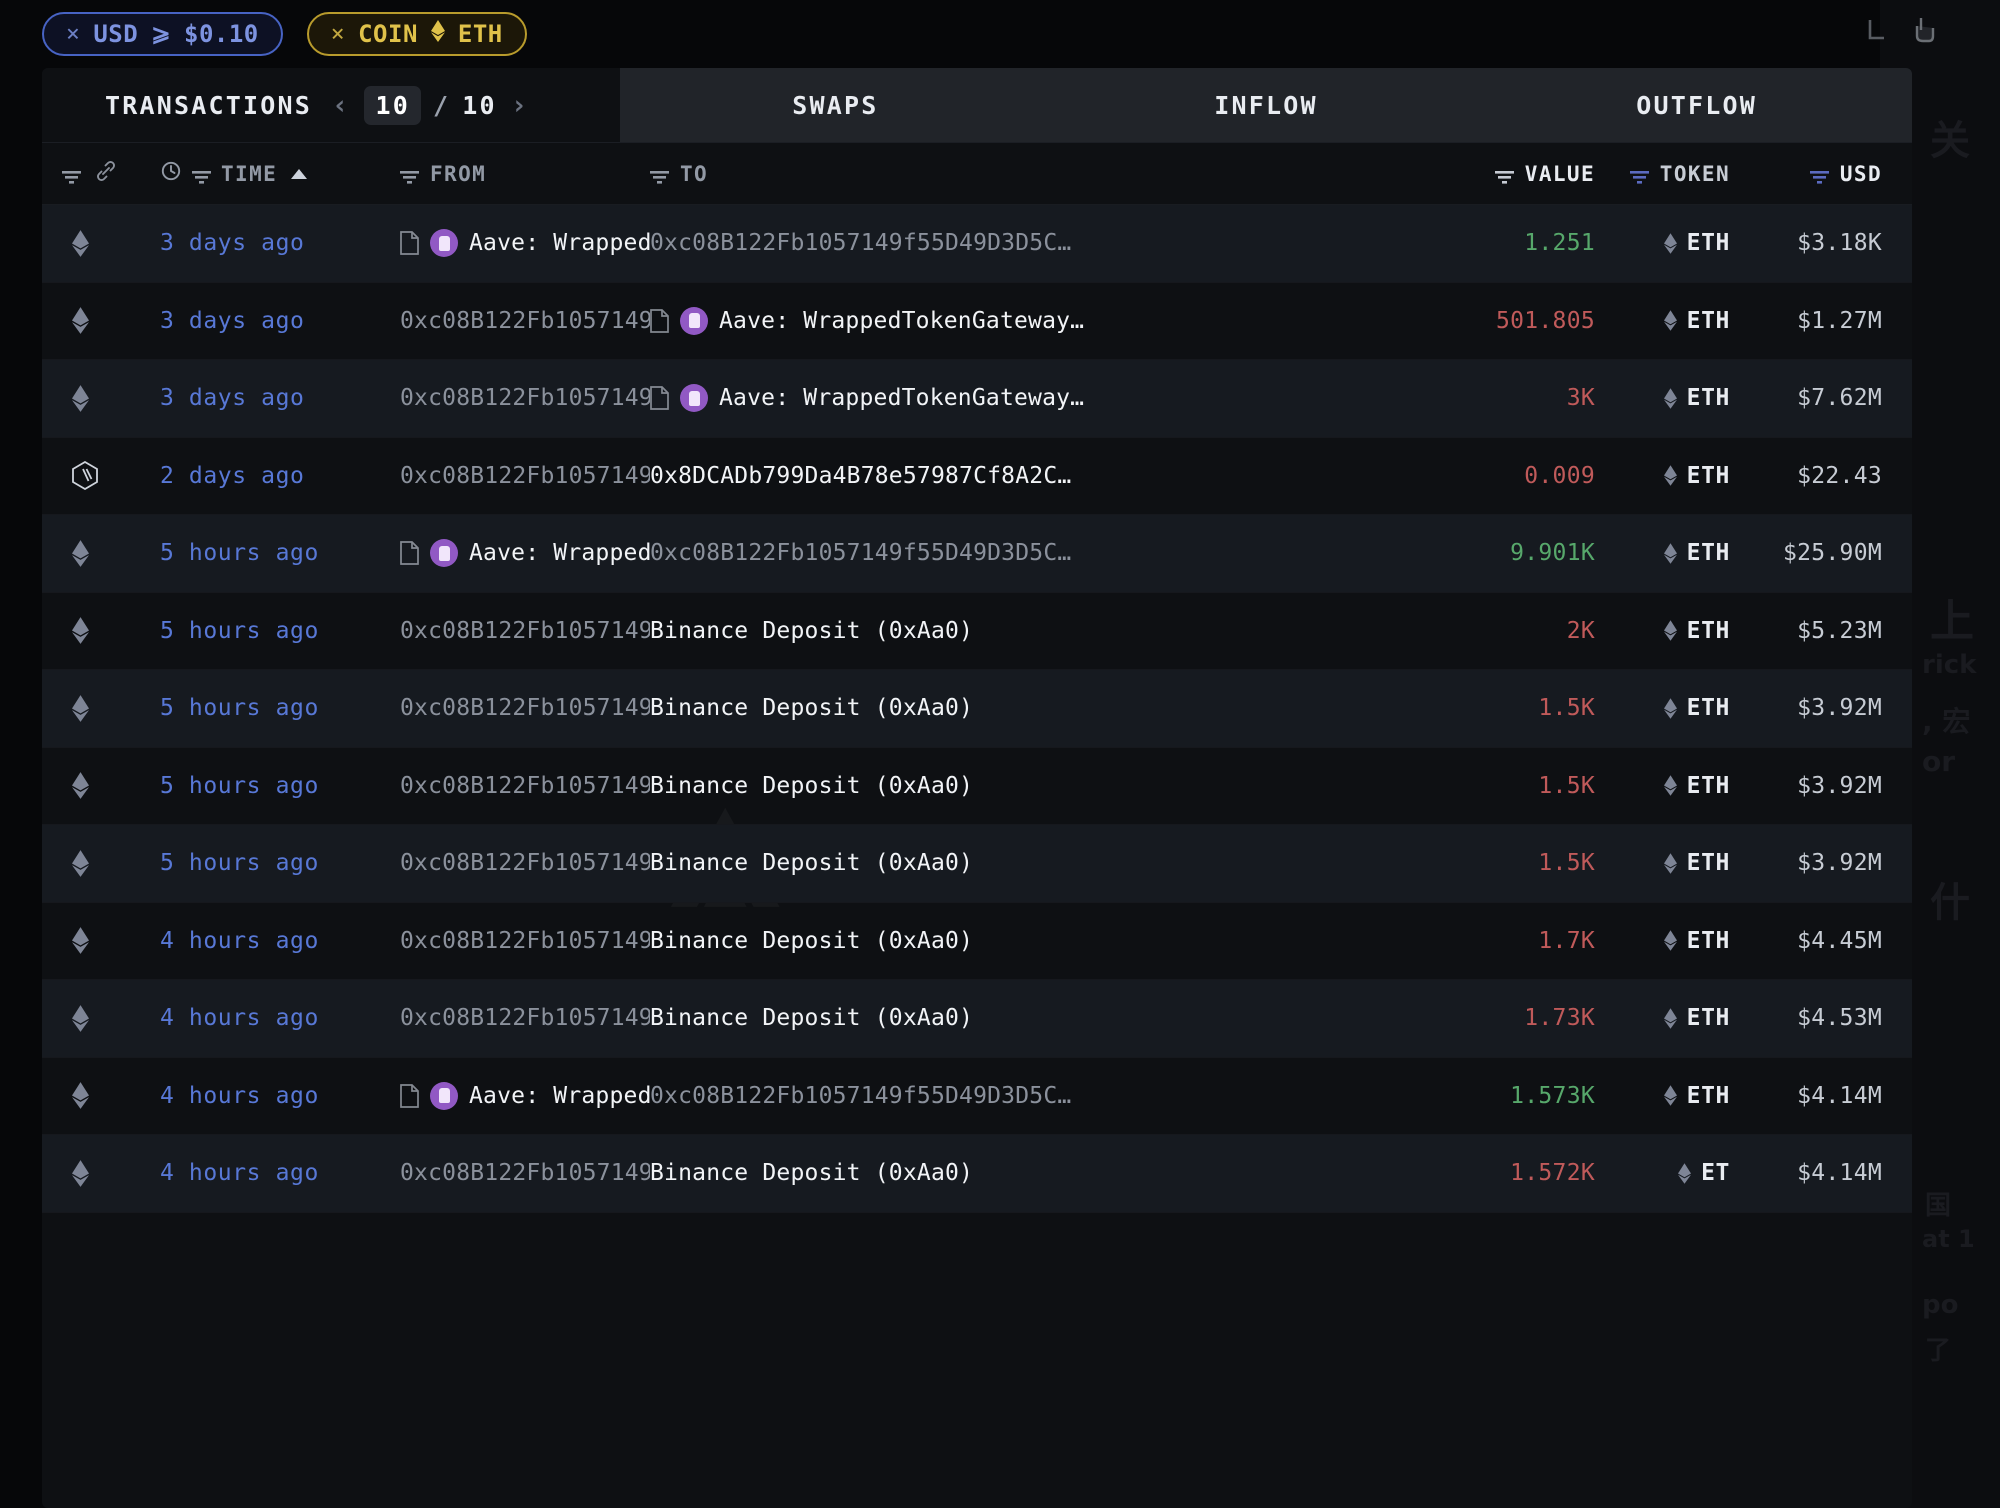  Describe the element at coordinates (1504, 175) in the screenshot. I see `value-filter-funnel-icon` at that location.